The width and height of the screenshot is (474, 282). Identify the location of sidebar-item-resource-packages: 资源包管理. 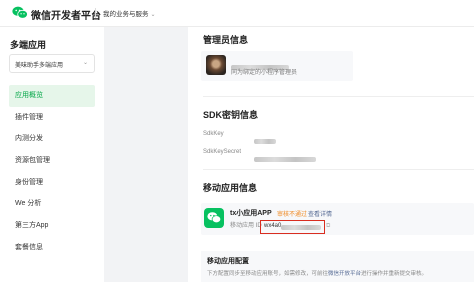
(52, 161).